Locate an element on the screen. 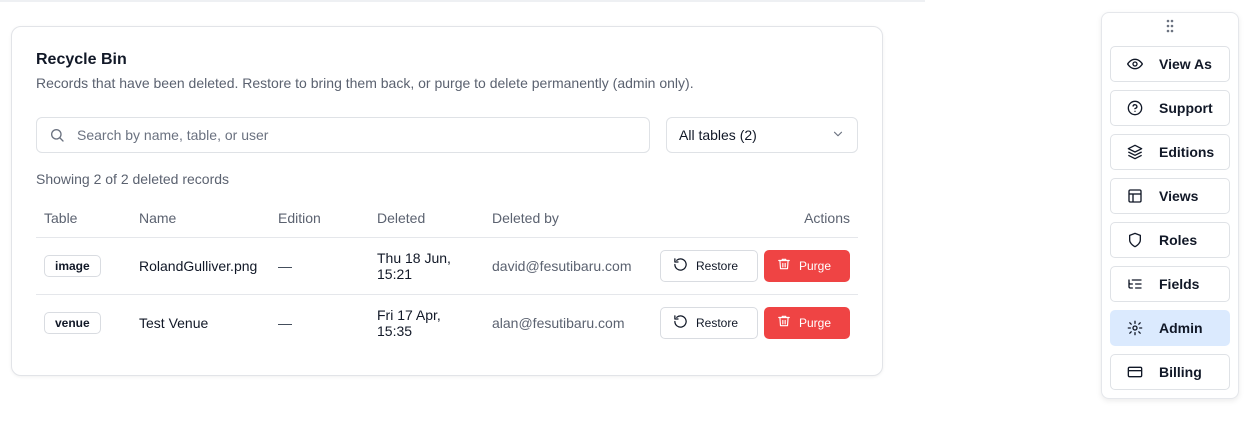 The width and height of the screenshot is (1255, 437). table-filter-select: All tables (2) is located at coordinates (762, 135).